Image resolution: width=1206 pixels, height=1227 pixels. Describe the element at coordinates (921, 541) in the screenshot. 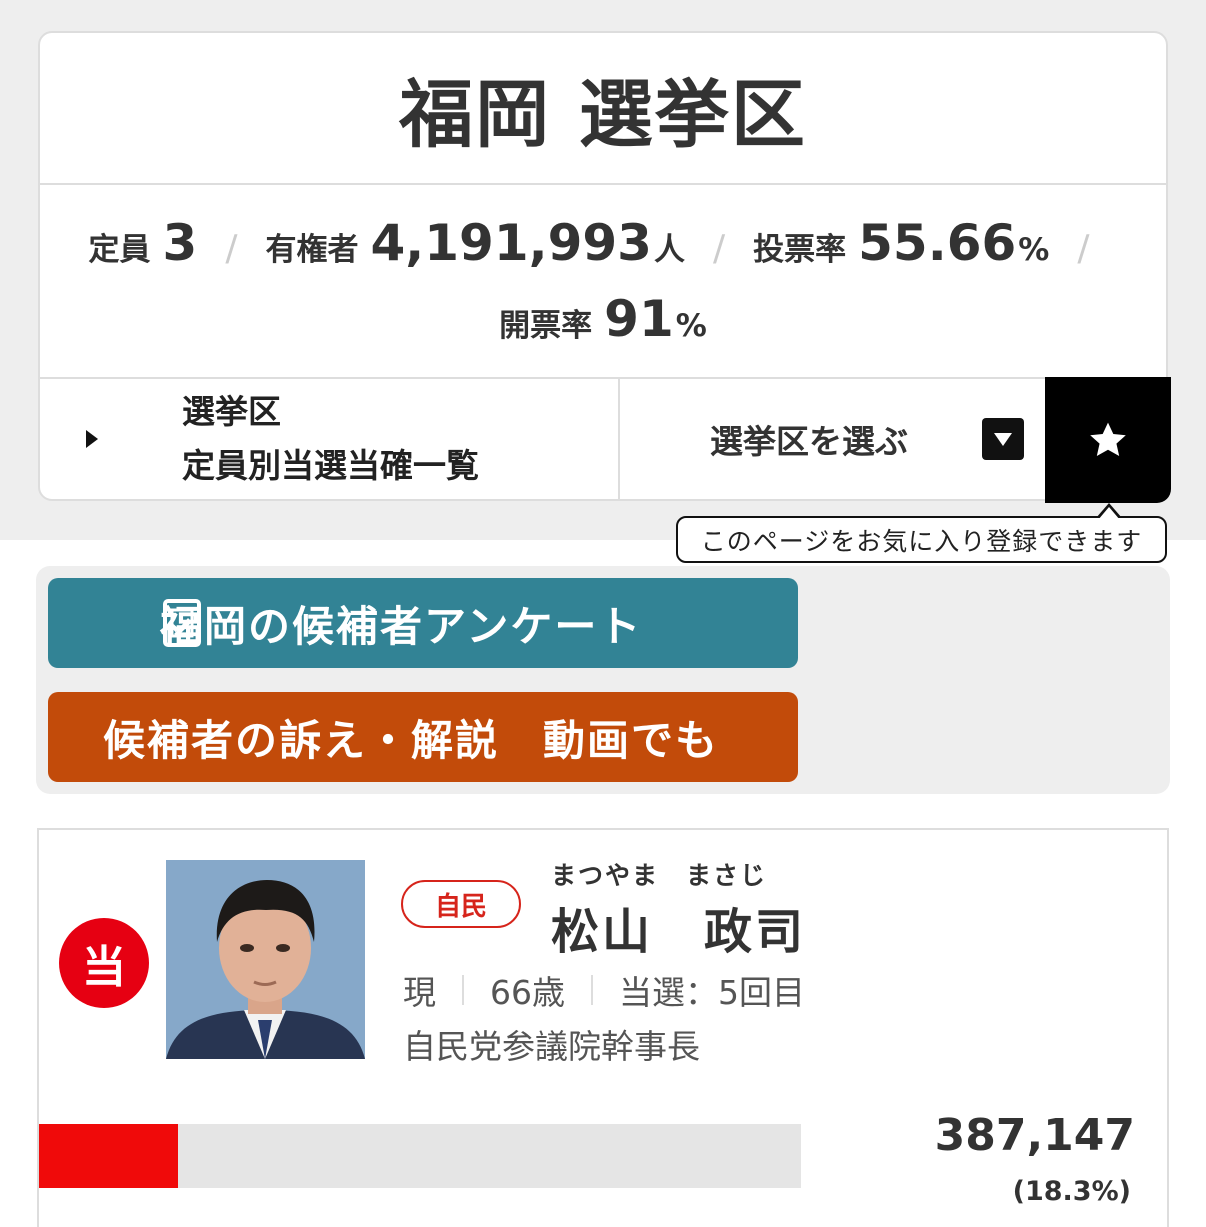

I see `tooltip-text: このページをお気に入り登録できます` at that location.